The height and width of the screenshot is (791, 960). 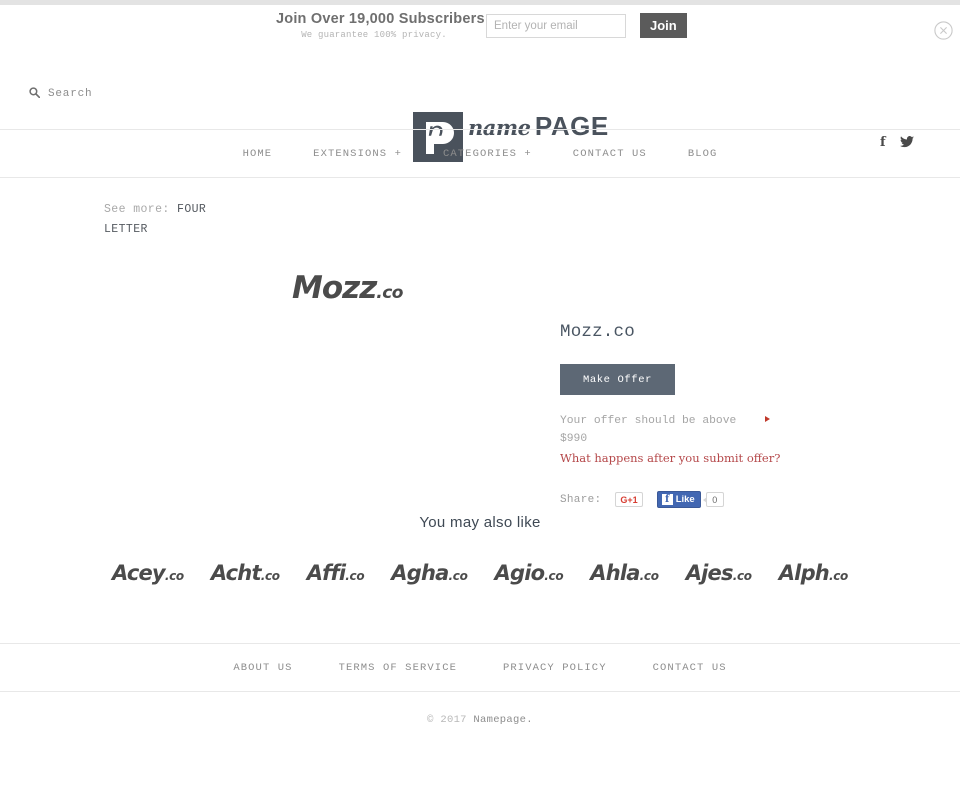 I want to click on also-like-item-agio: Agio.co, so click(x=529, y=573).